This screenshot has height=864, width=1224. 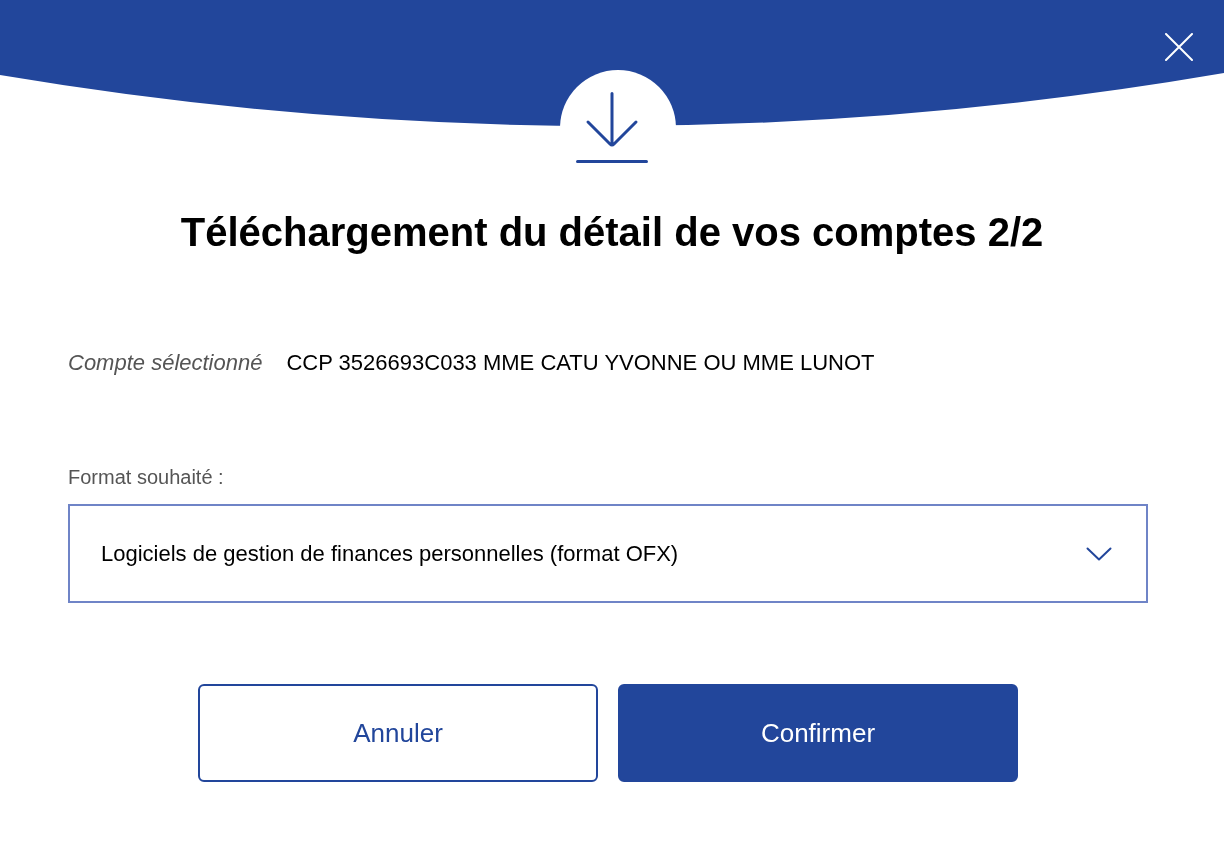 What do you see at coordinates (165, 363) in the screenshot?
I see `account-label: Compte sélectionné` at bounding box center [165, 363].